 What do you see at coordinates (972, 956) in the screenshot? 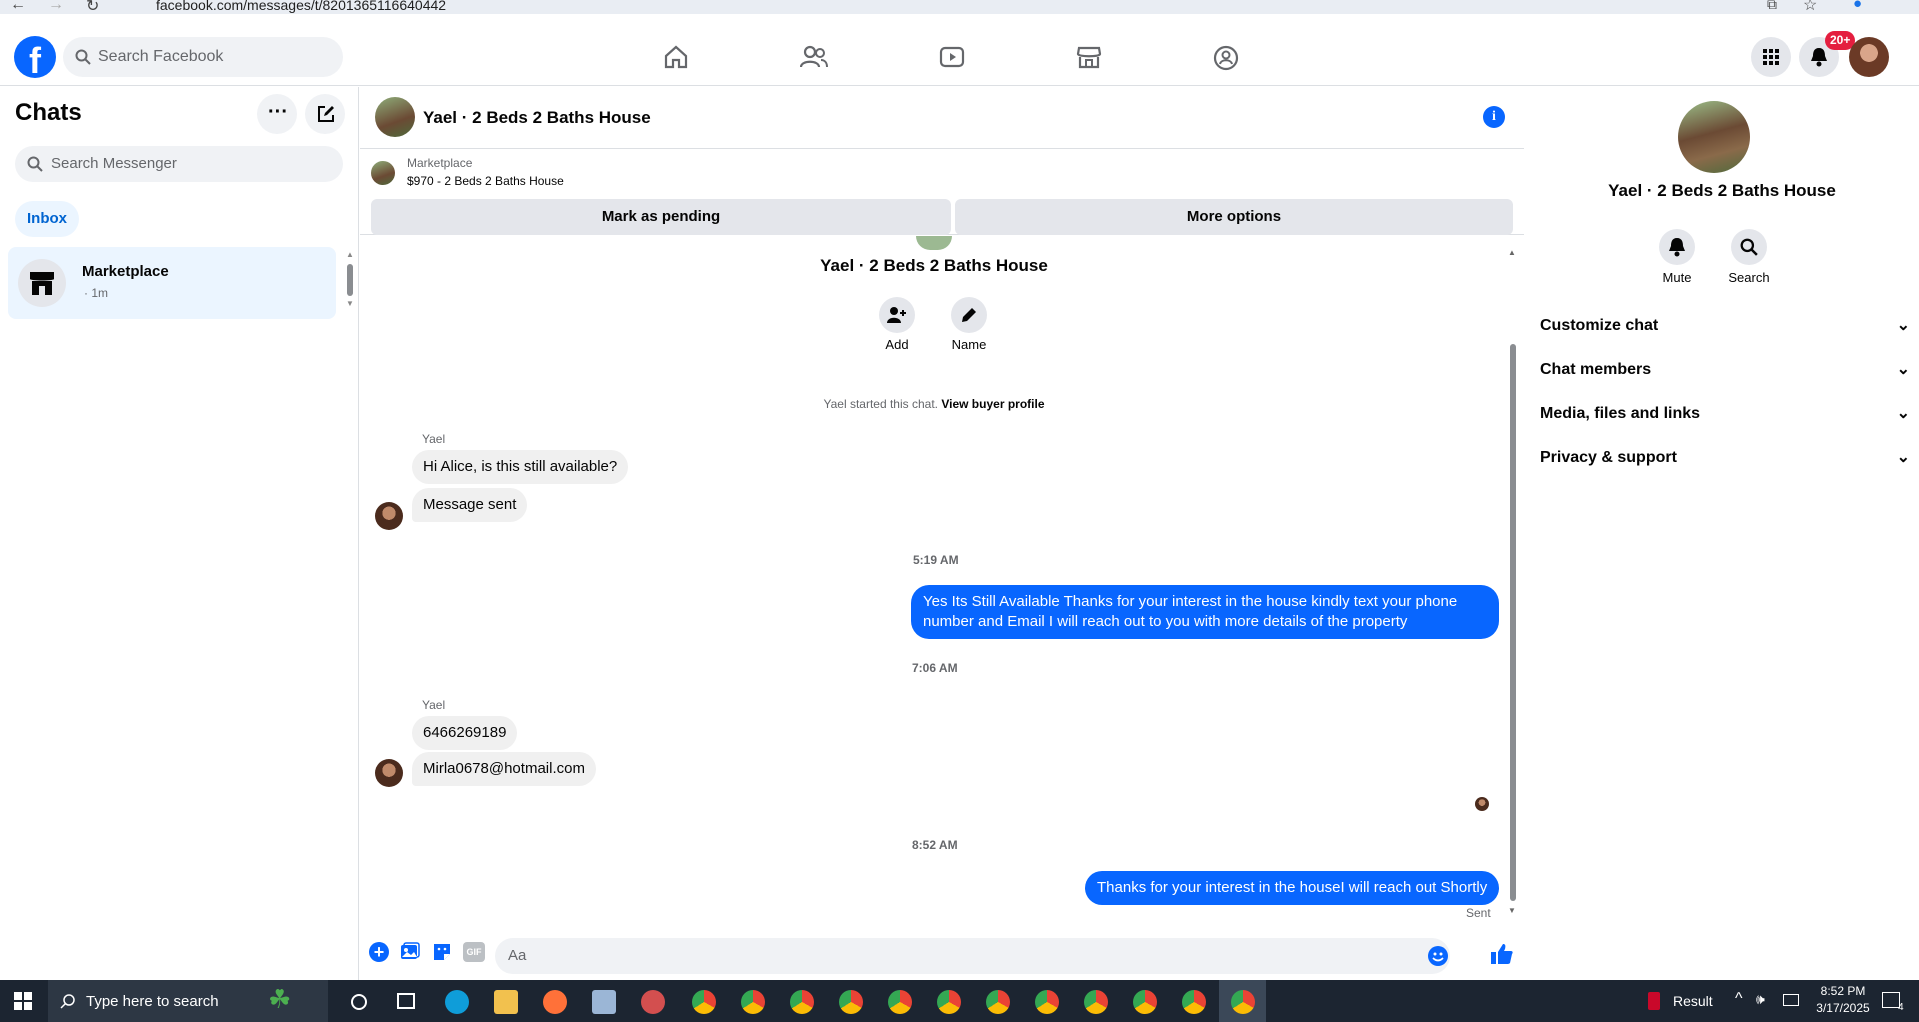
I see `message-input: Aa` at bounding box center [972, 956].